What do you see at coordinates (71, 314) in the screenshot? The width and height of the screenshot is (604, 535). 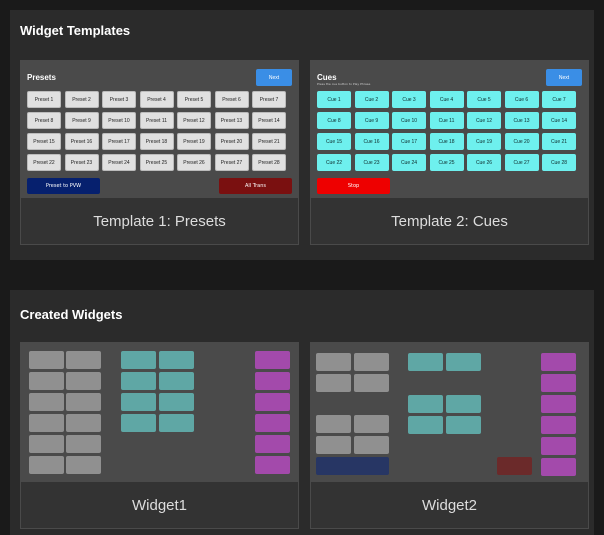 I see `created-widgets-title: Created Widgets` at bounding box center [71, 314].